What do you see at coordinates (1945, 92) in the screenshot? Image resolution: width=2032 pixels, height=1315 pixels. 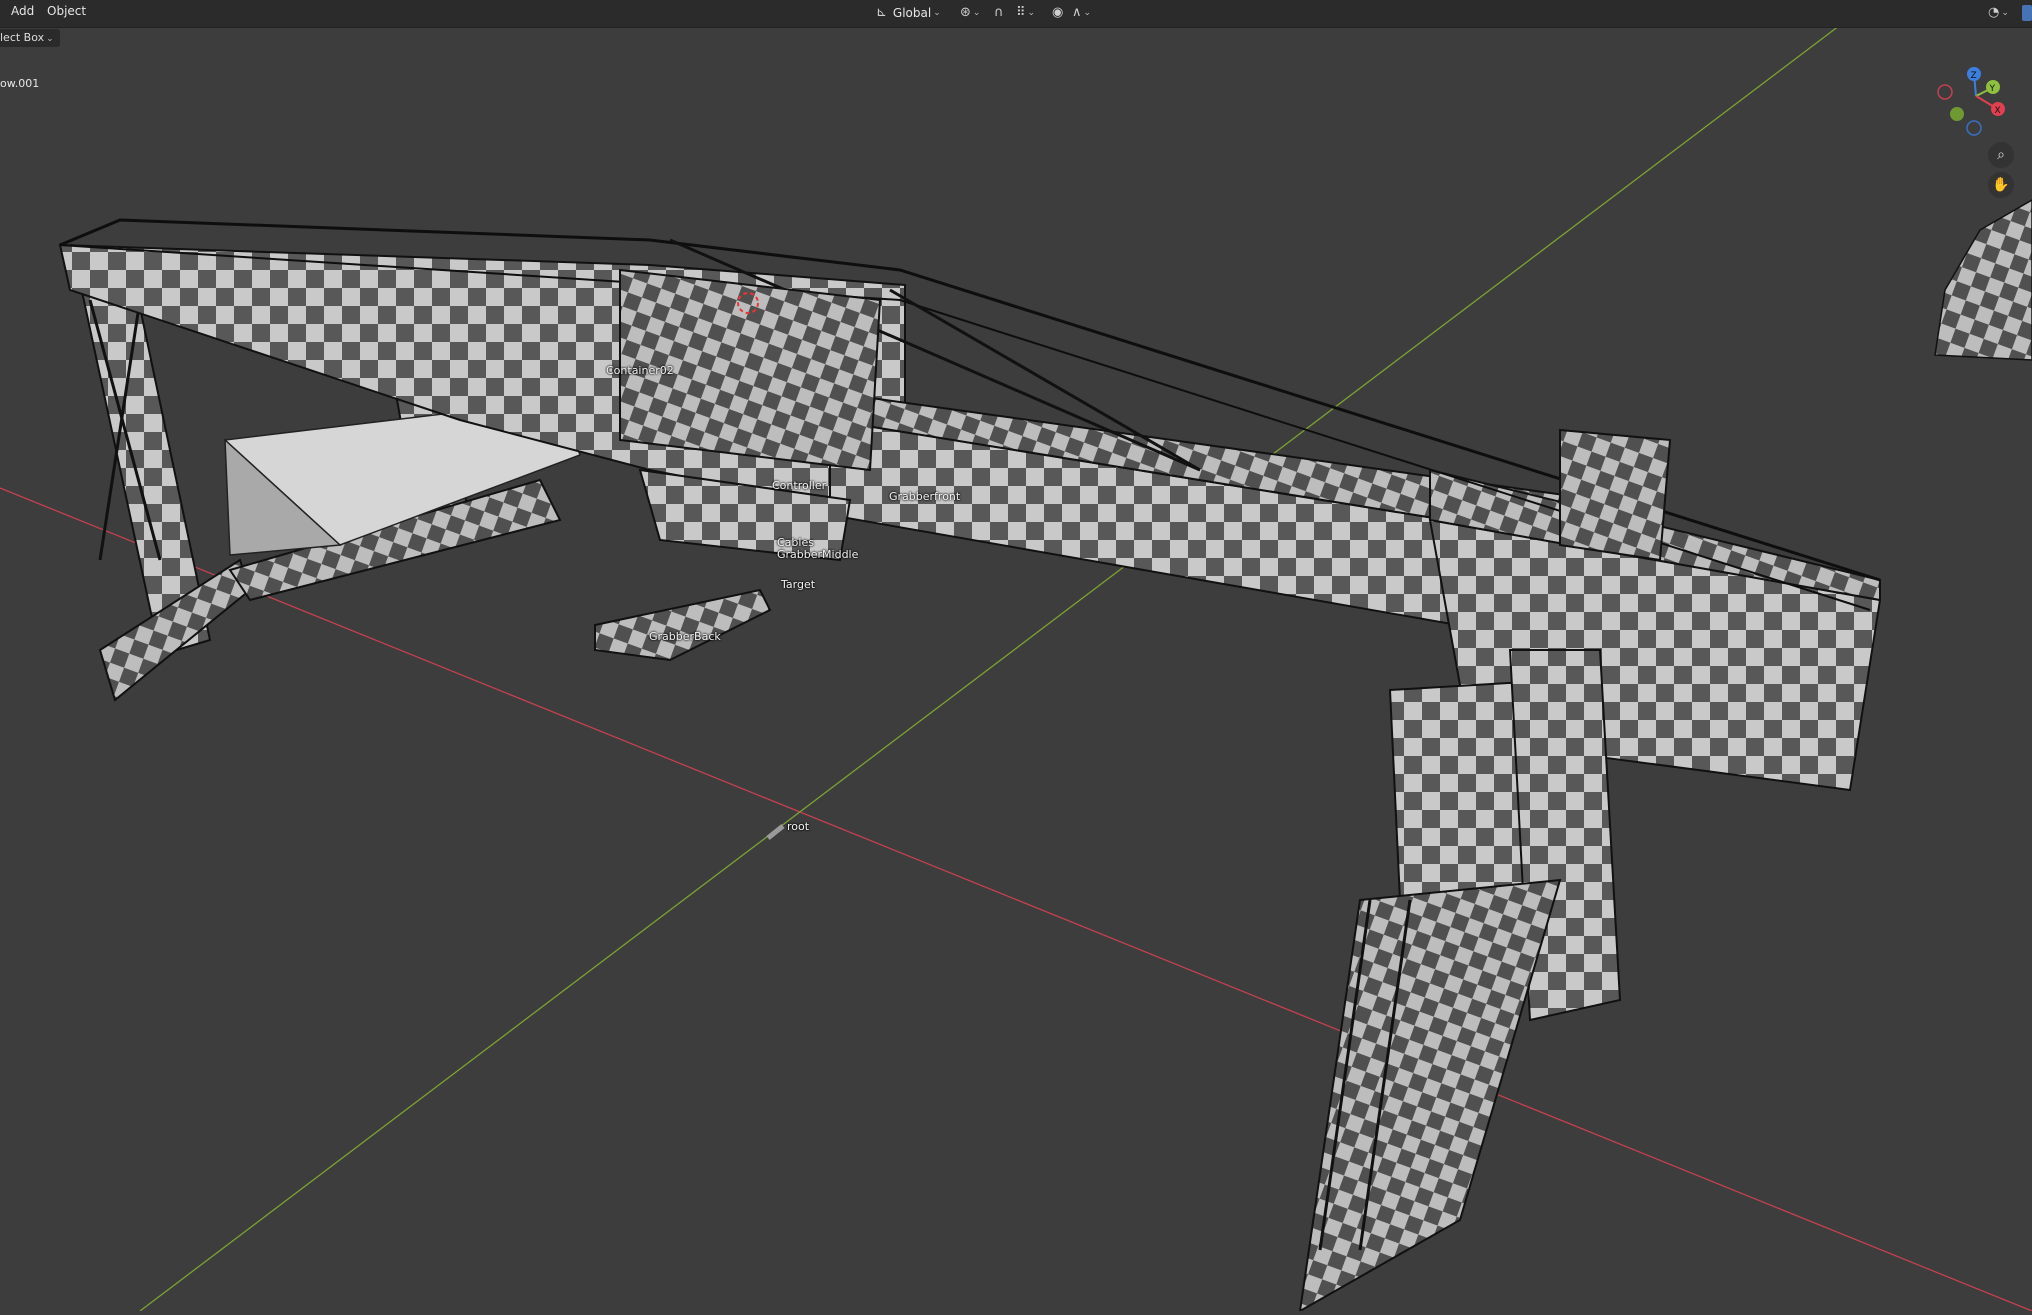 I see `gizmo-neg-x` at bounding box center [1945, 92].